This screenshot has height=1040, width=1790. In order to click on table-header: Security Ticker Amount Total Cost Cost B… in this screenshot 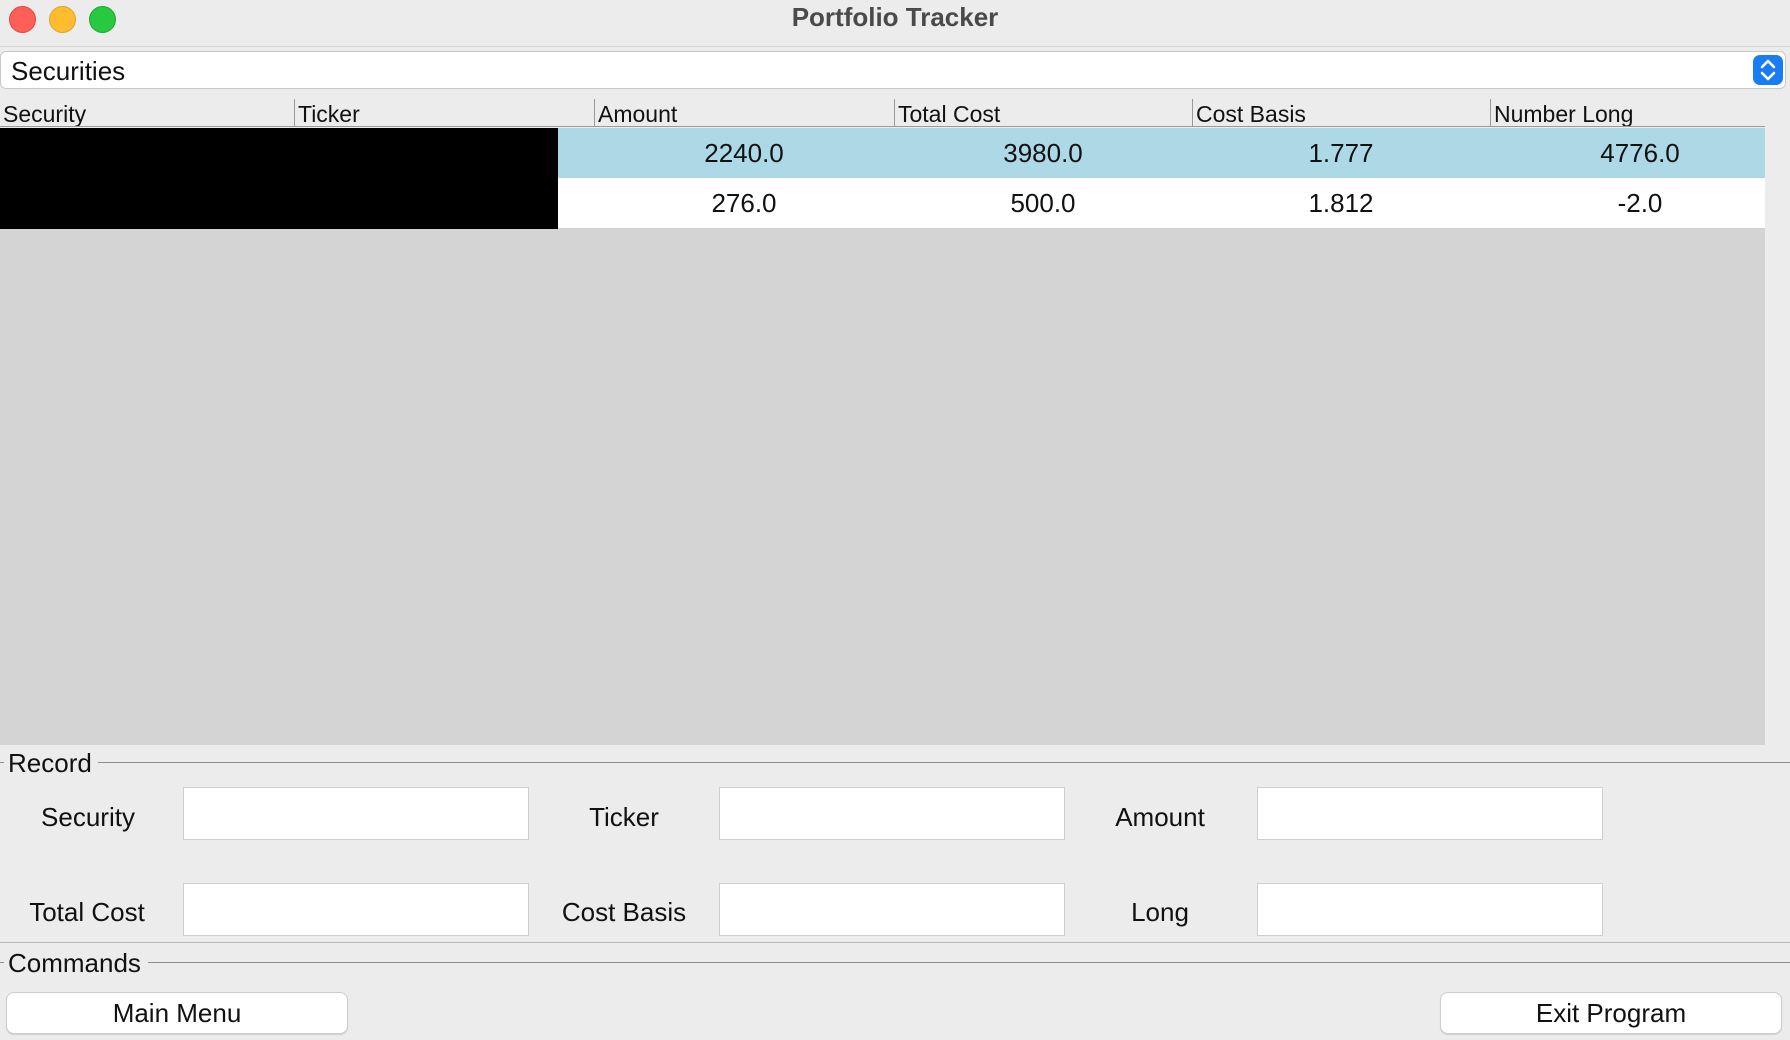, I will do `click(882, 112)`.